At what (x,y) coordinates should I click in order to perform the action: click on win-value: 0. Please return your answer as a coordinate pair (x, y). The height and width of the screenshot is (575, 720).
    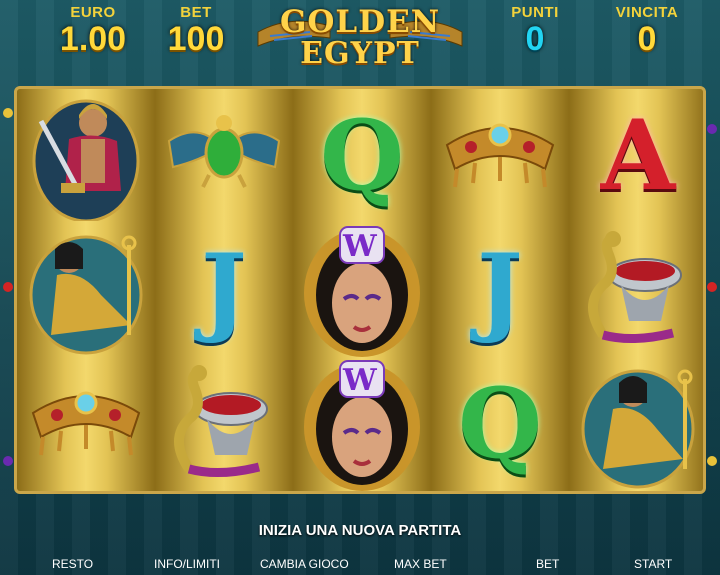
    Looking at the image, I should click on (647, 39).